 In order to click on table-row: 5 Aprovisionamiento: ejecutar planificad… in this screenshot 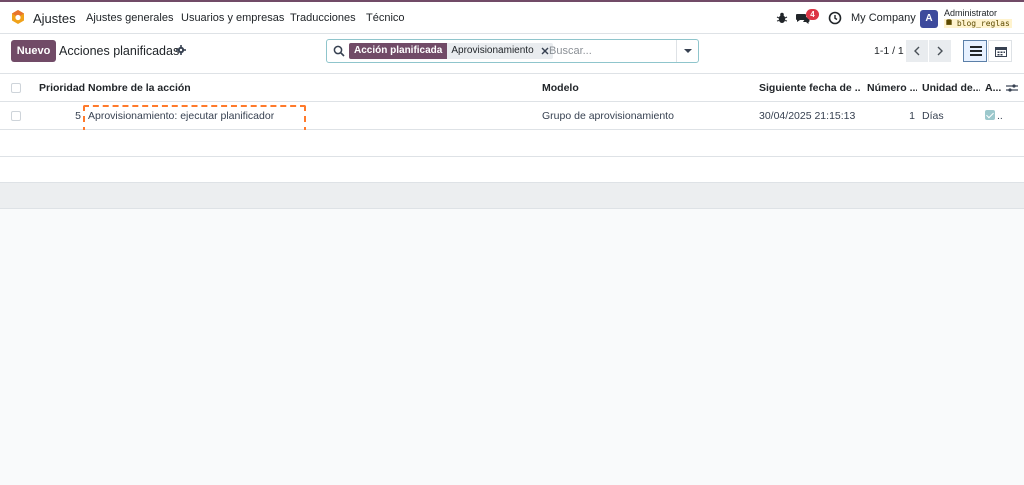, I will do `click(512, 117)`.